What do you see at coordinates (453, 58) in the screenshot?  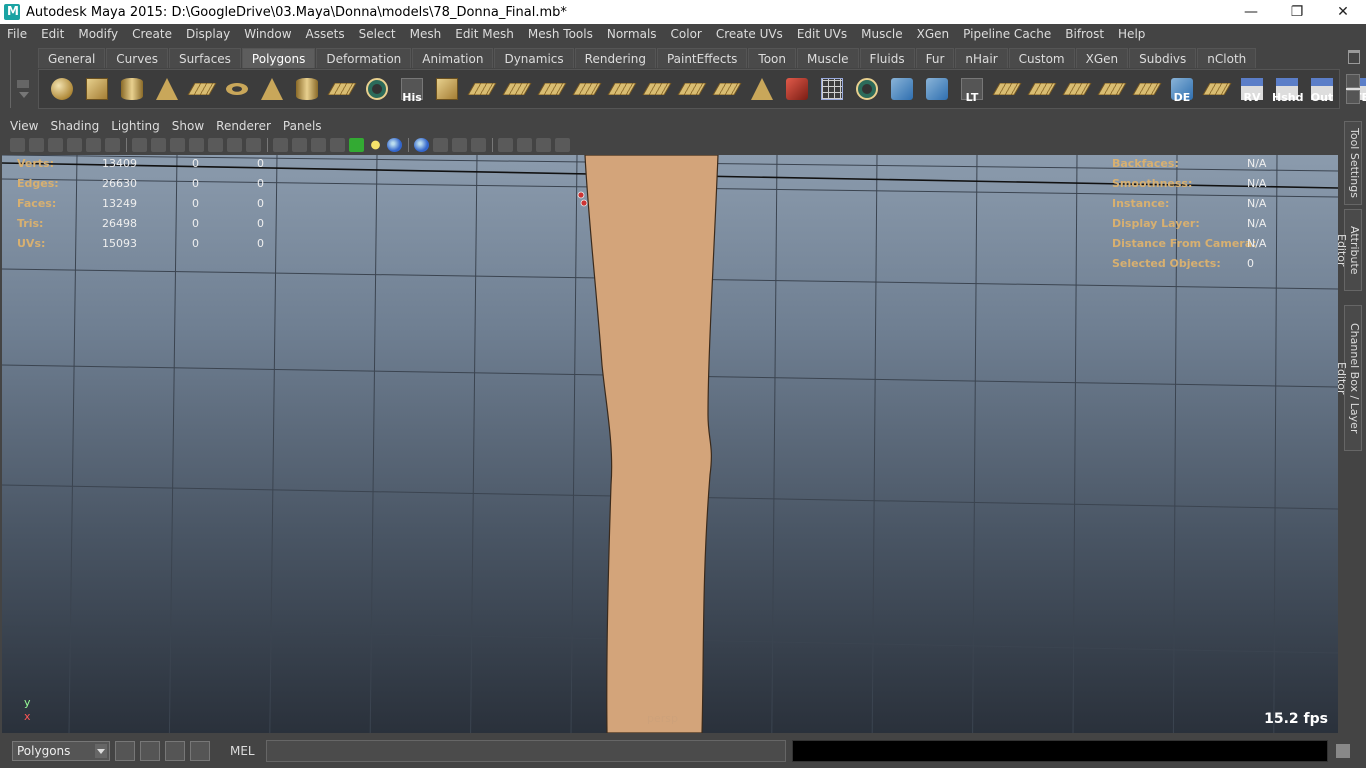 I see `shelf-tab-animation: Animation` at bounding box center [453, 58].